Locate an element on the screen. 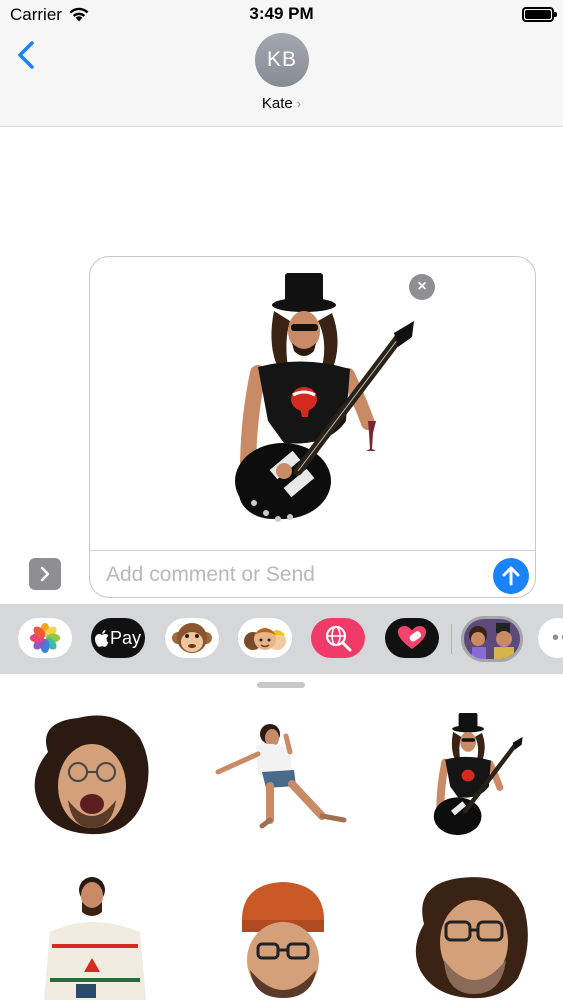  globe-search-icon is located at coordinates (338, 638).